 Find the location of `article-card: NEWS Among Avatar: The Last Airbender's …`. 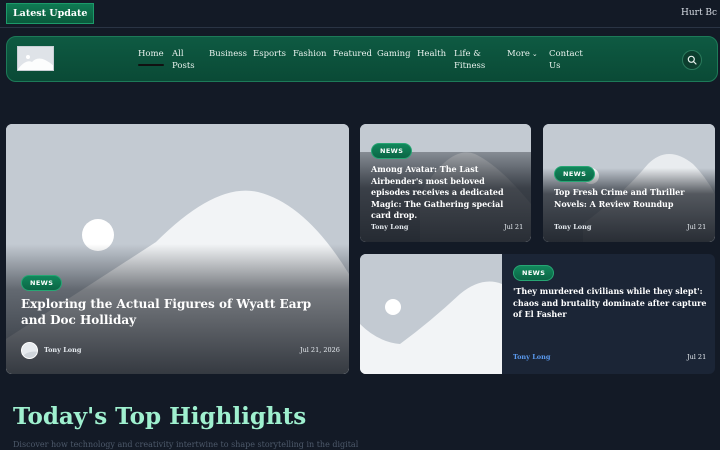

article-card: NEWS Among Avatar: The Last Airbender's … is located at coordinates (445, 183).